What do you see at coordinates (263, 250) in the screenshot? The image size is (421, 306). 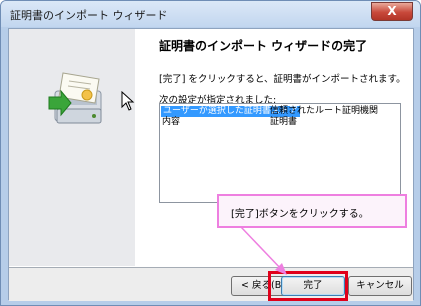 I see `callout-arrow-icon` at bounding box center [263, 250].